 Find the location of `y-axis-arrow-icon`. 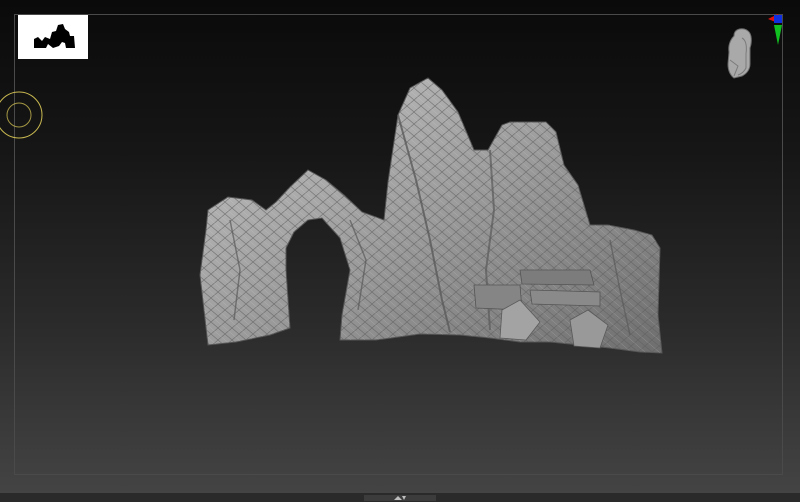

y-axis-arrow-icon is located at coordinates (778, 35).